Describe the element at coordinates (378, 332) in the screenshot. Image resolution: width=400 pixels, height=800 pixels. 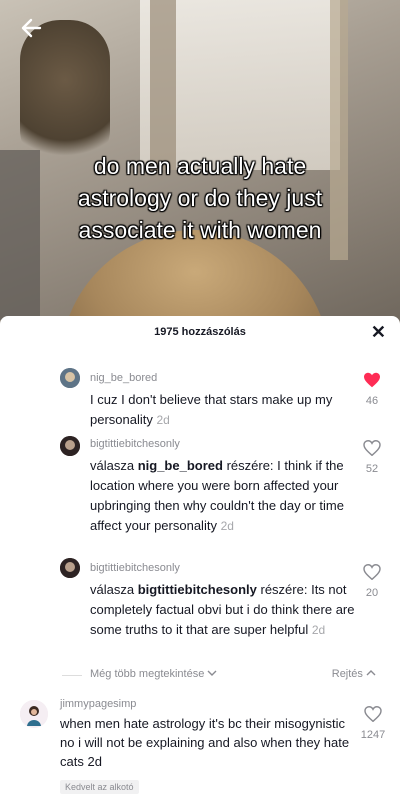
I see `close-button: ✕` at that location.